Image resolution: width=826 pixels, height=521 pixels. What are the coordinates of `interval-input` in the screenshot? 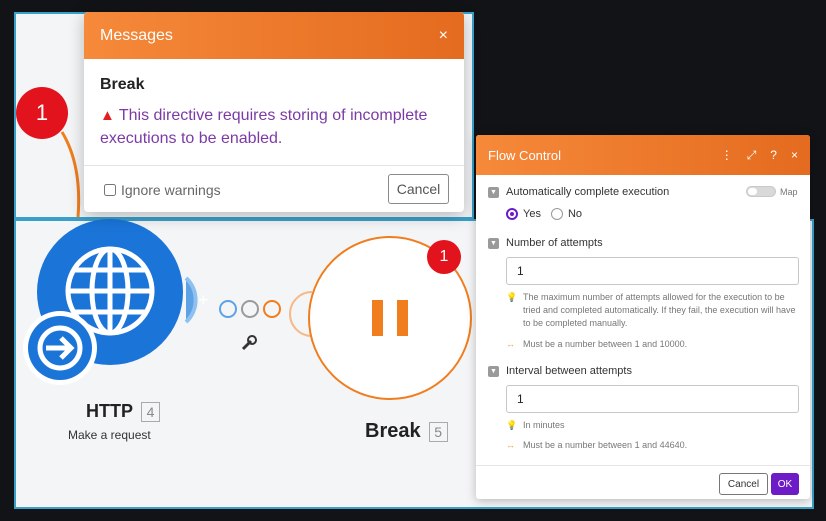 It's located at (652, 399).